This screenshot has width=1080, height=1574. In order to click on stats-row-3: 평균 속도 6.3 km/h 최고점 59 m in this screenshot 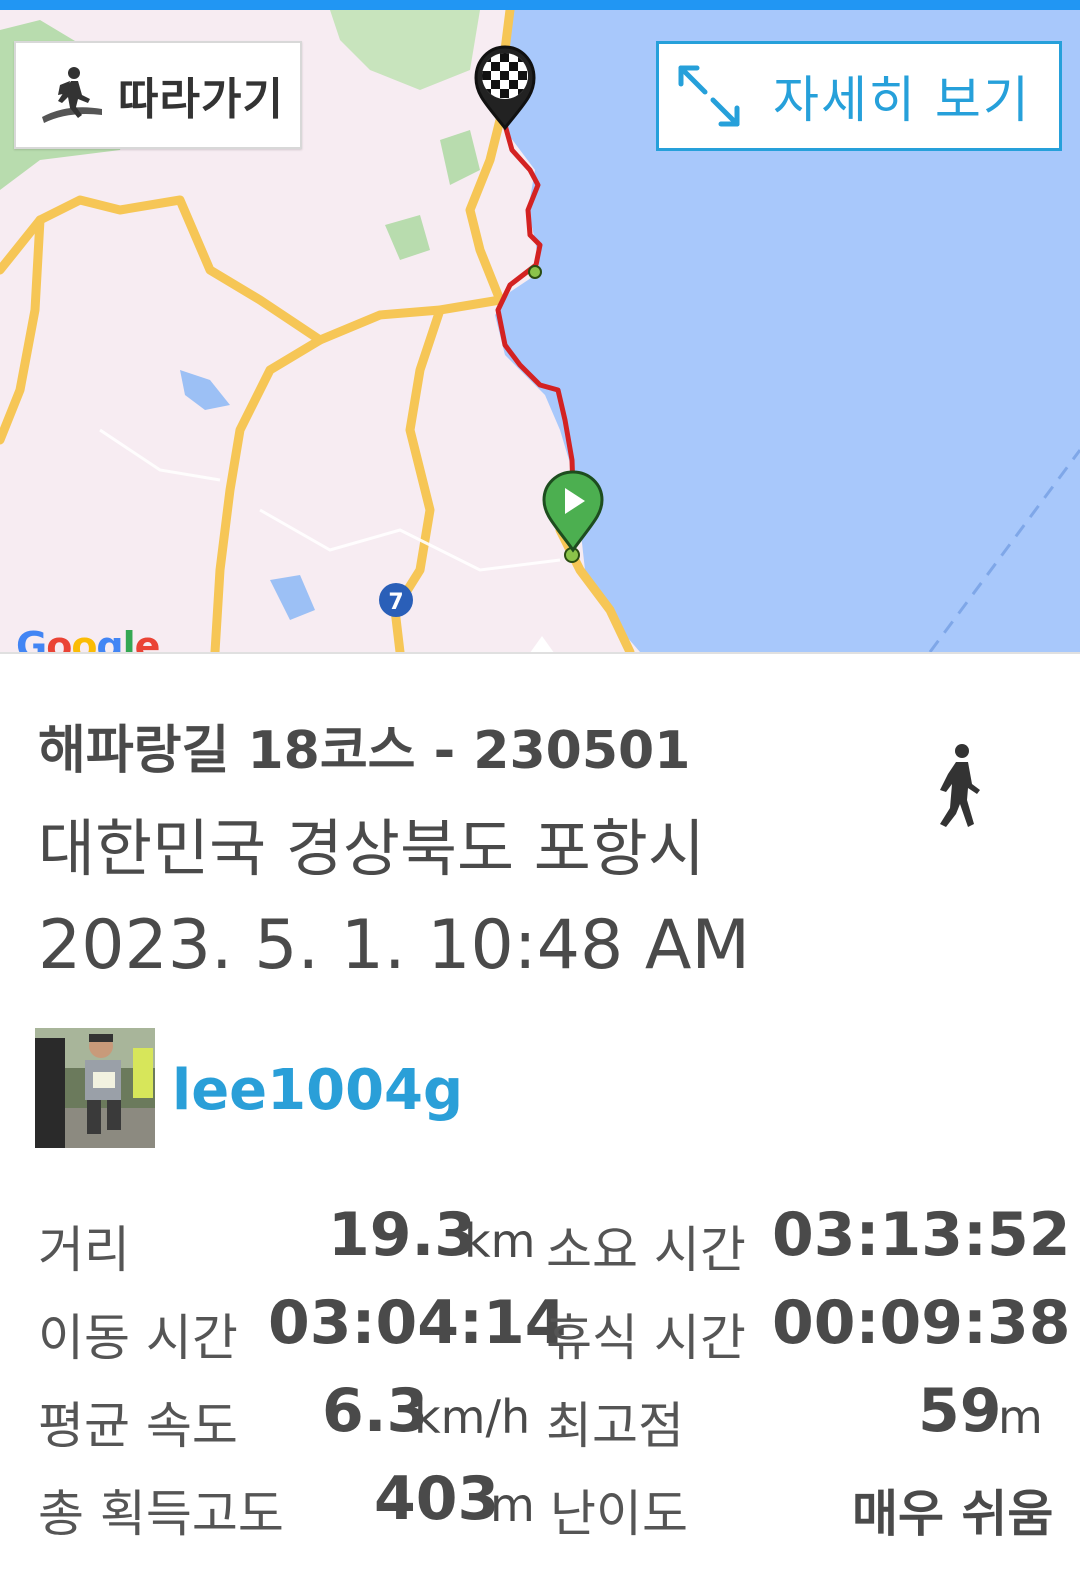, I will do `click(540, 1416)`.